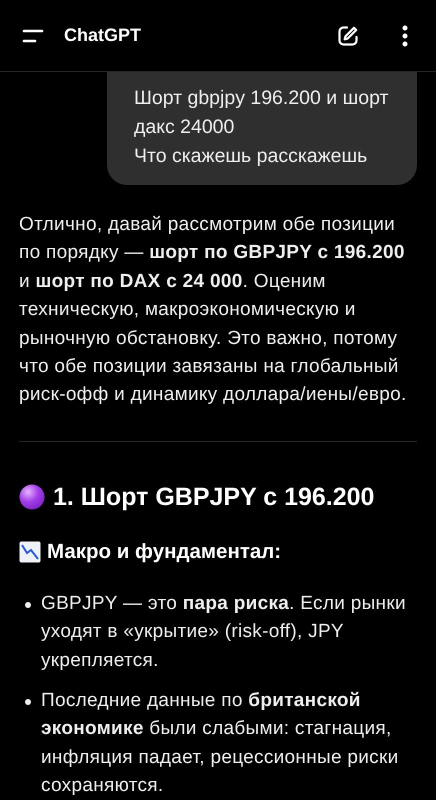  I want to click on message-text: Что скажешь расскажешь, so click(251, 156).